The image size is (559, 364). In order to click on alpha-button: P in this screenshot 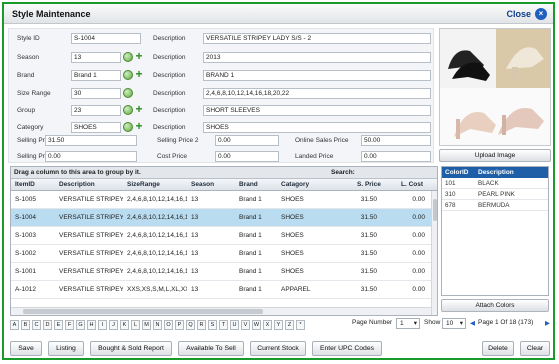, I will do `click(179, 325)`.